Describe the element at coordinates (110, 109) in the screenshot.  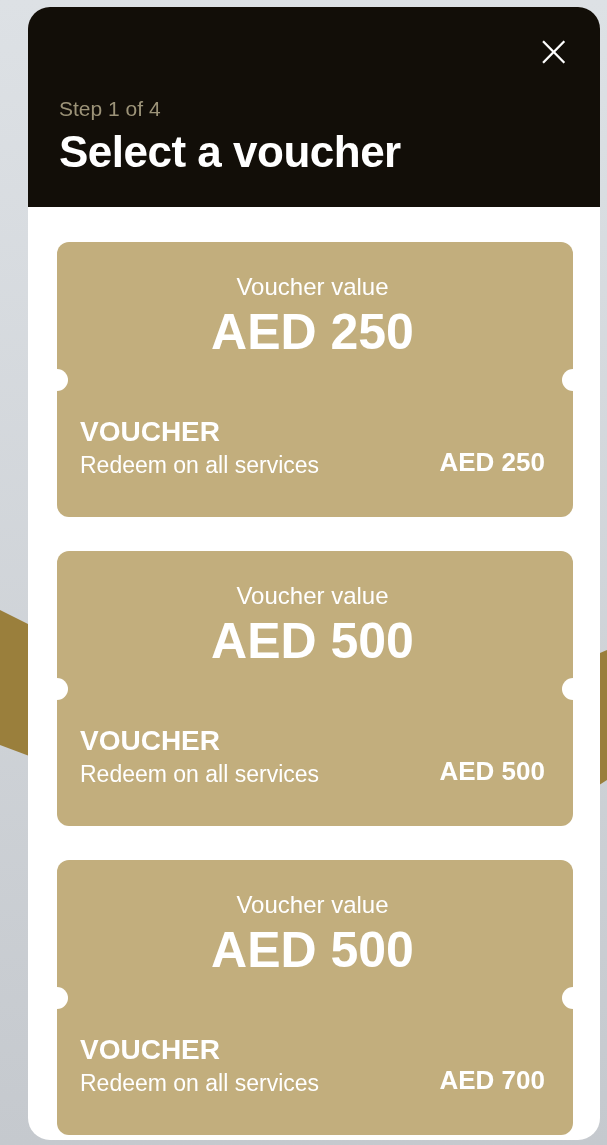
I see `step-indicator: Step 1 of 4` at that location.